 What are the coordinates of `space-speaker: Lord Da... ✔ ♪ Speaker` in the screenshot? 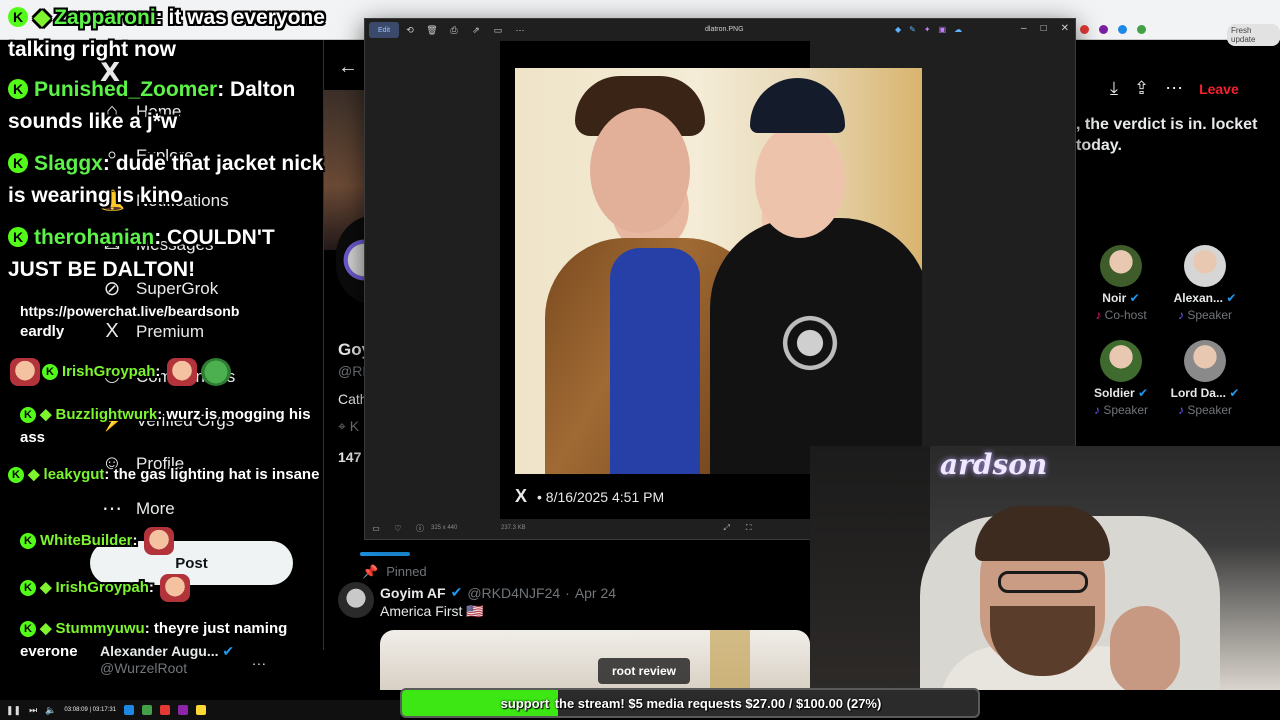 It's located at (1205, 378).